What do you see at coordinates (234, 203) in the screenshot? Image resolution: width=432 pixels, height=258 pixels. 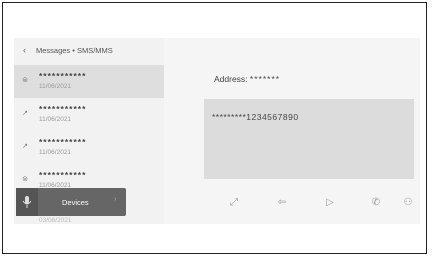 I see `expand-icon: ⤢` at bounding box center [234, 203].